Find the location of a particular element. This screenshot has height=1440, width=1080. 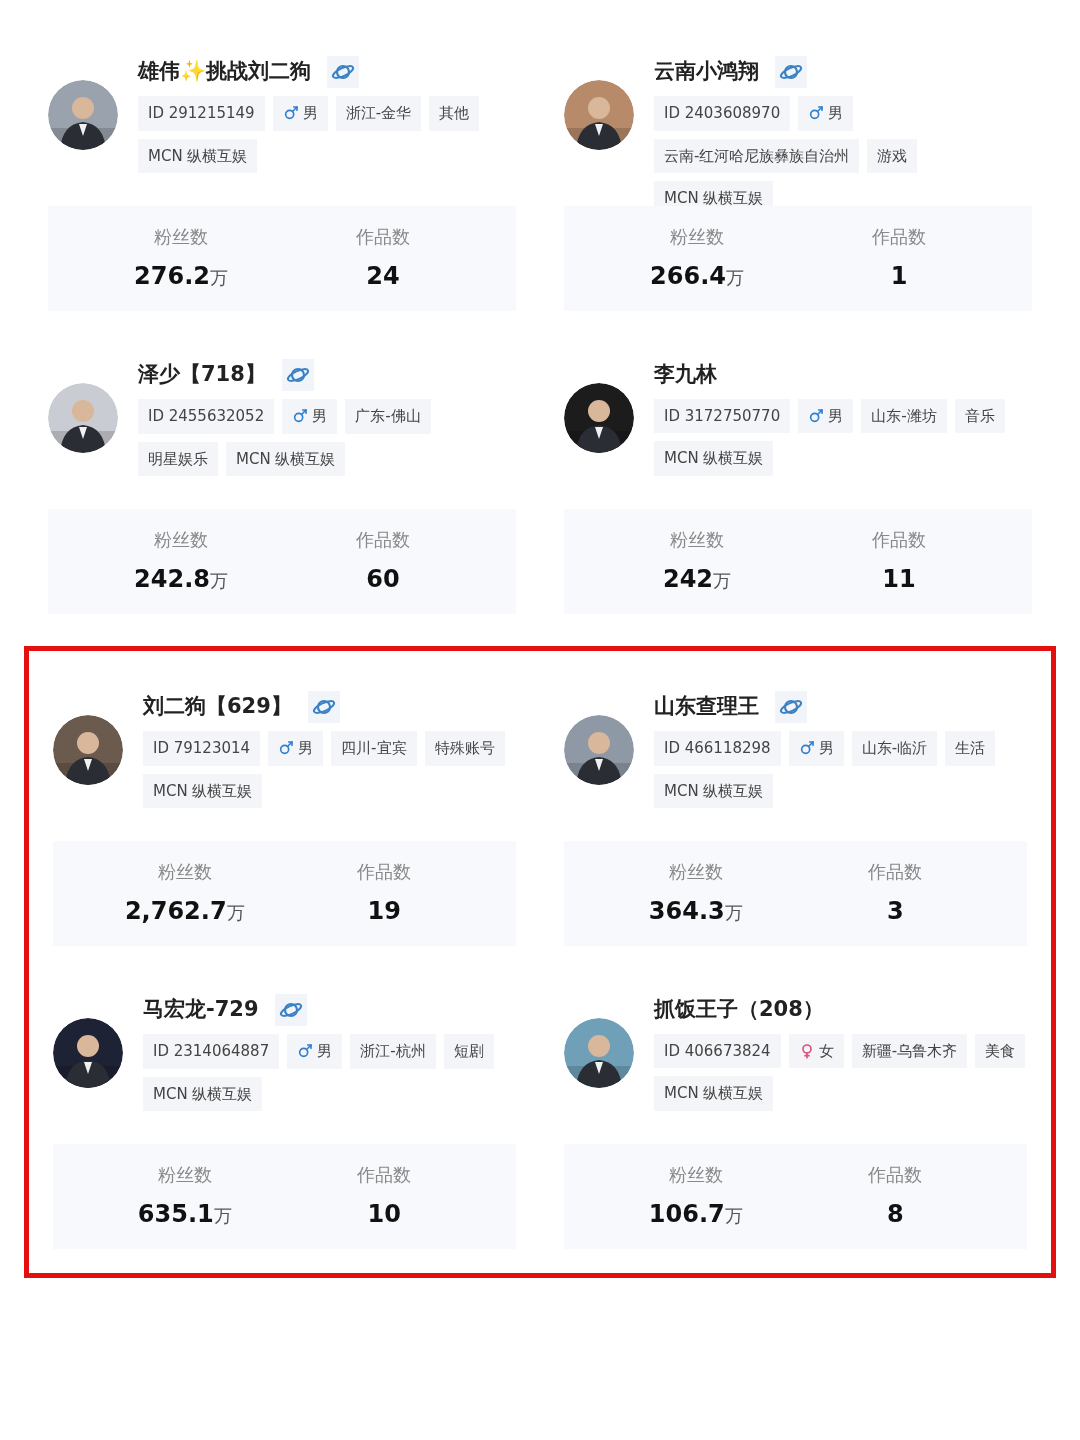

account-name: 抓饭王子（208） is located at coordinates (739, 1009).